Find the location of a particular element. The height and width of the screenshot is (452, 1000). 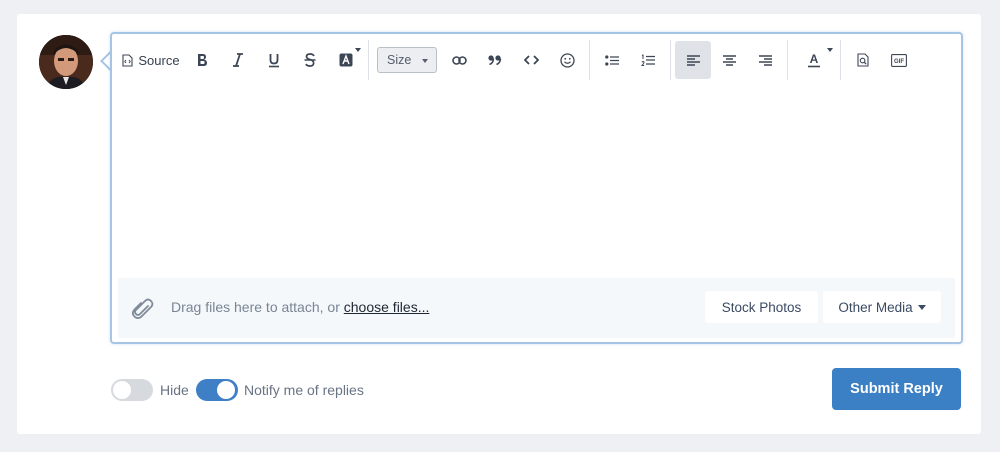

insert-link-button is located at coordinates (459, 60).